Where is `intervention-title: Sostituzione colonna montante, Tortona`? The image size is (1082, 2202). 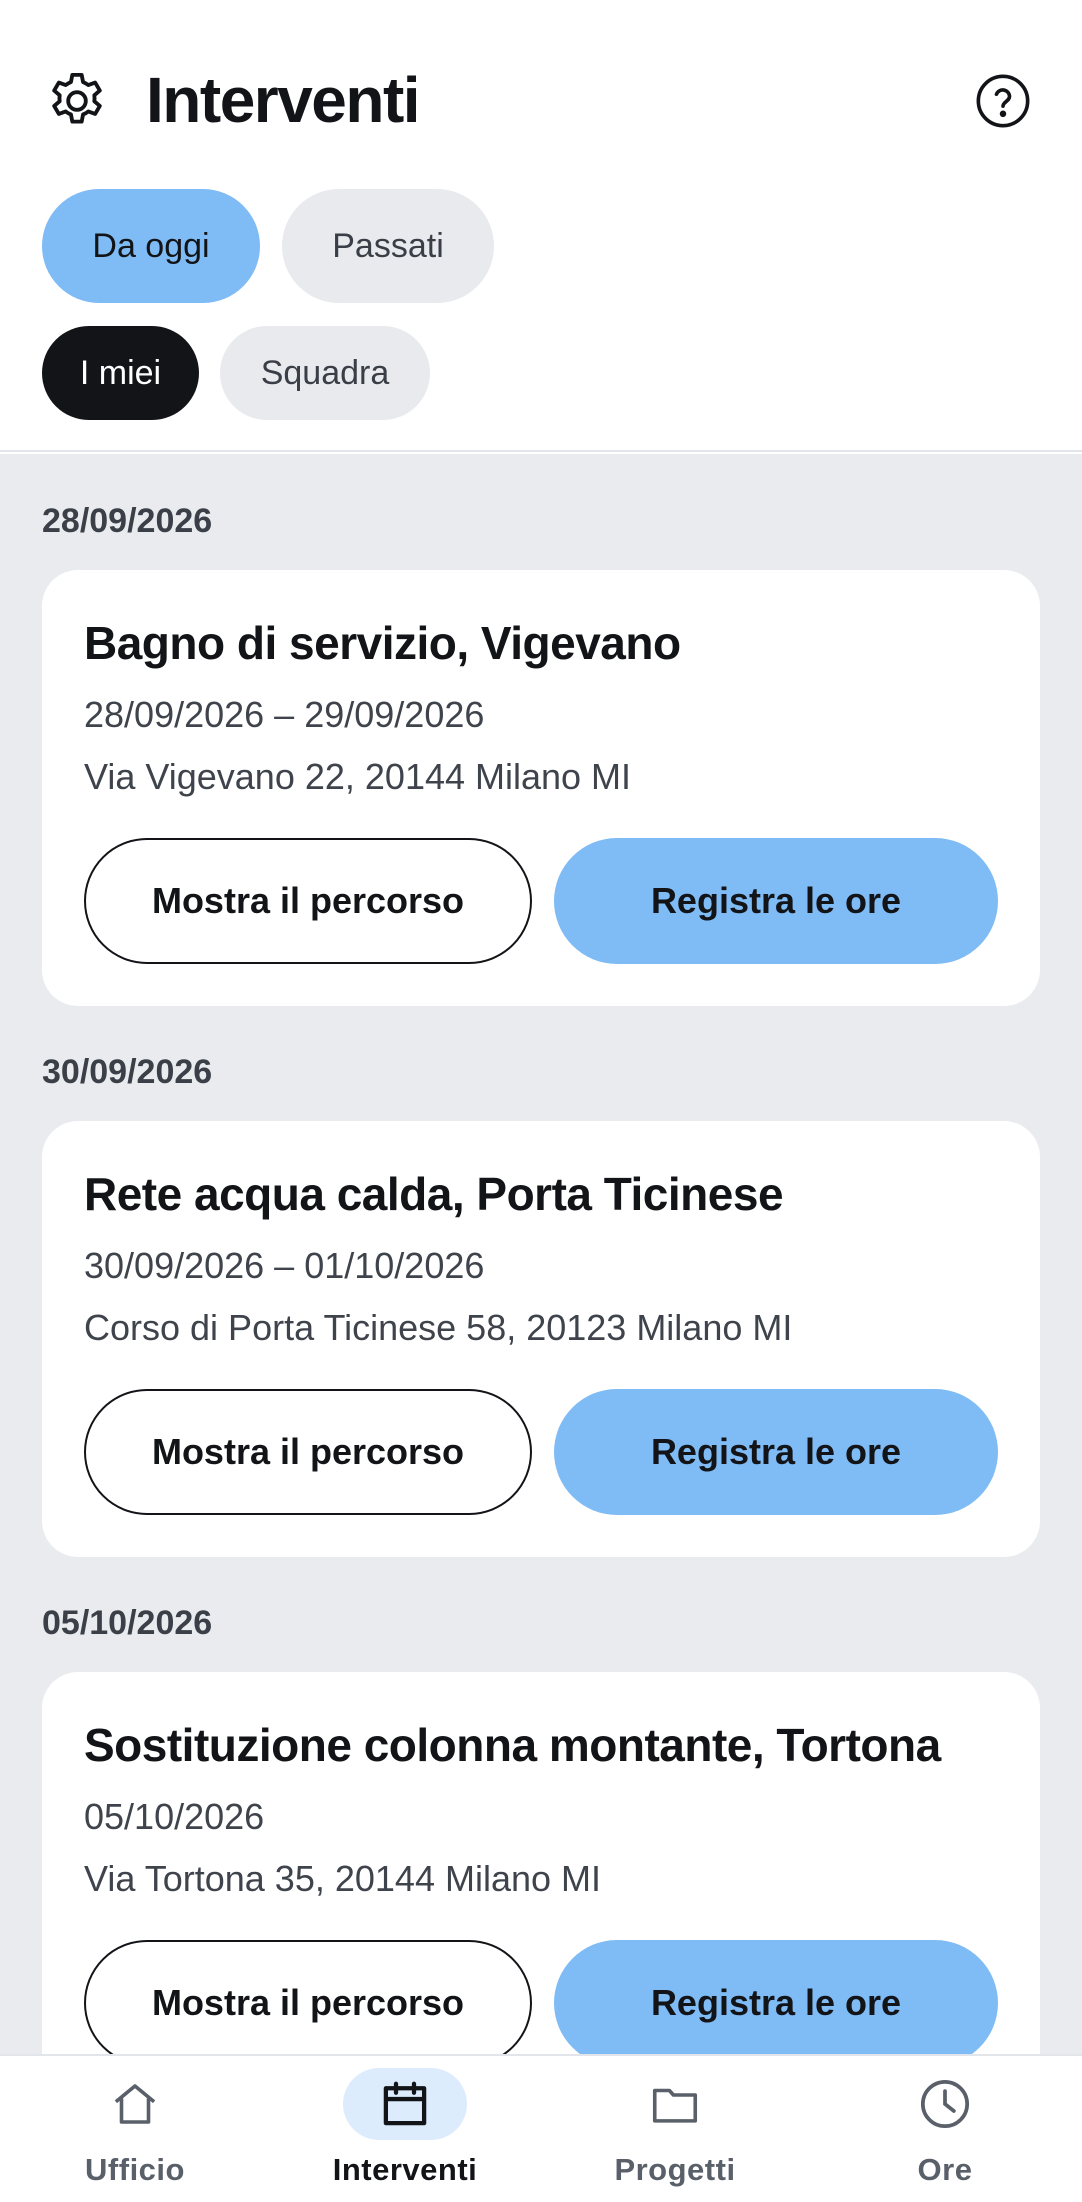
intervention-title: Sostituzione colonna montante, Tortona is located at coordinates (512, 1745).